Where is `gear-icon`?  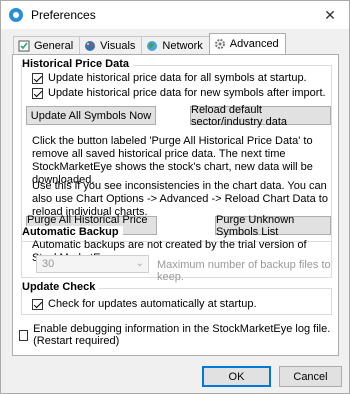 gear-icon is located at coordinates (219, 44).